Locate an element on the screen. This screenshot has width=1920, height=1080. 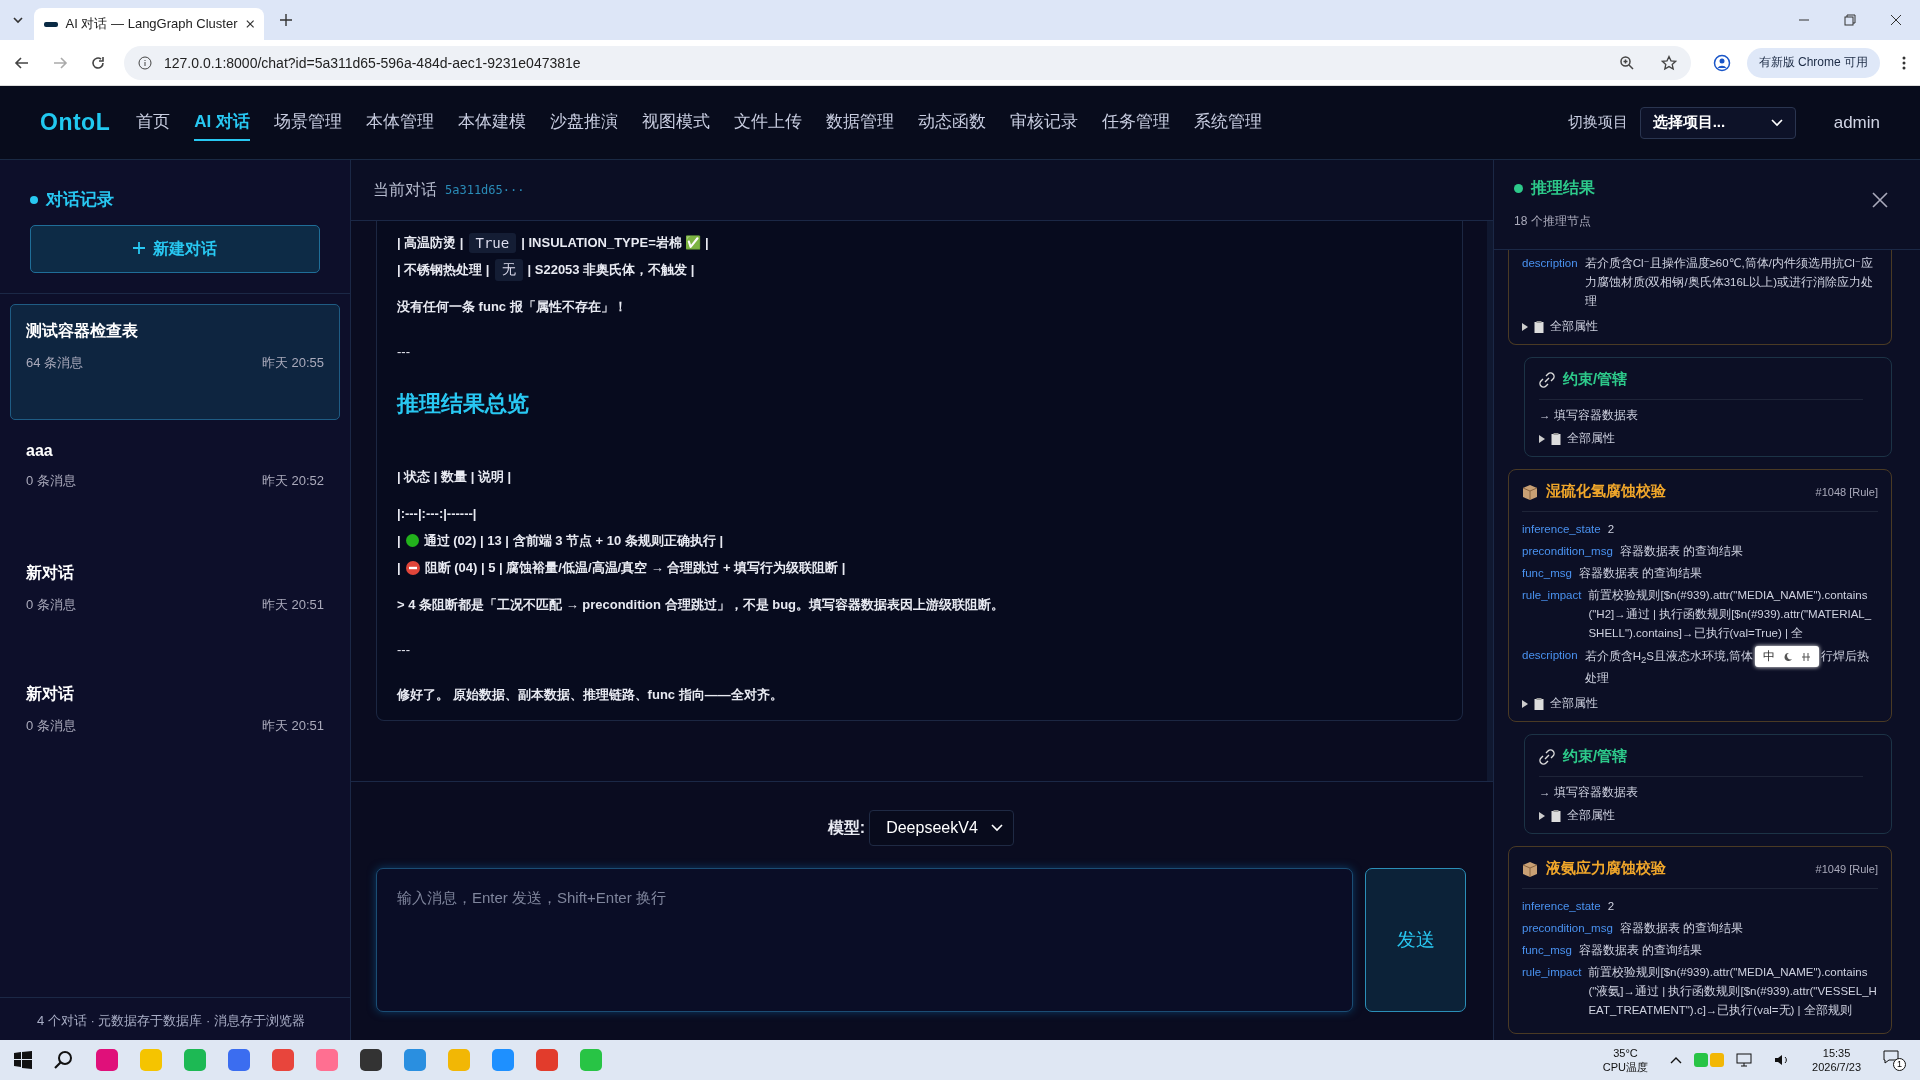
moon-icon is located at coordinates (1788, 656).